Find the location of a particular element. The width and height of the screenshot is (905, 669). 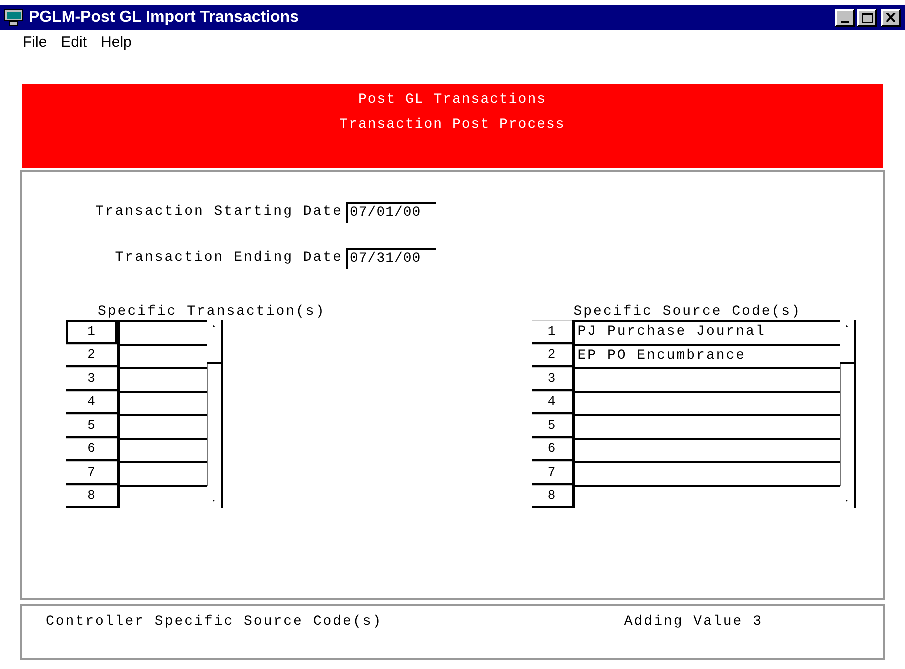

date-field: 07/31/00 is located at coordinates (391, 258).